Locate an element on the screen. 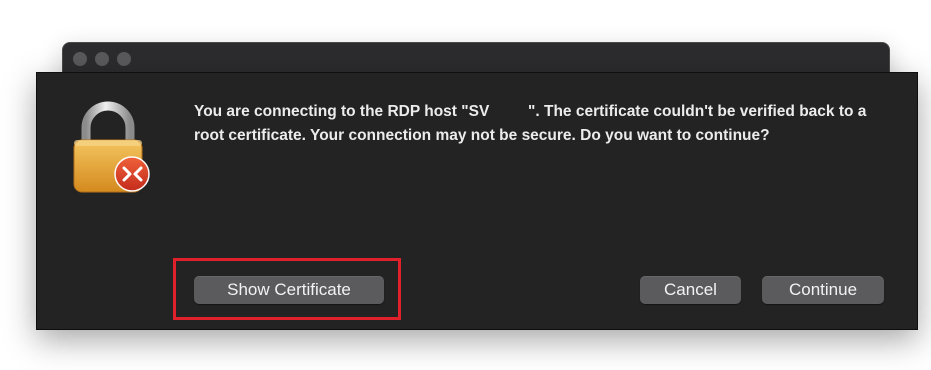  continue-button: Continue is located at coordinates (823, 290).